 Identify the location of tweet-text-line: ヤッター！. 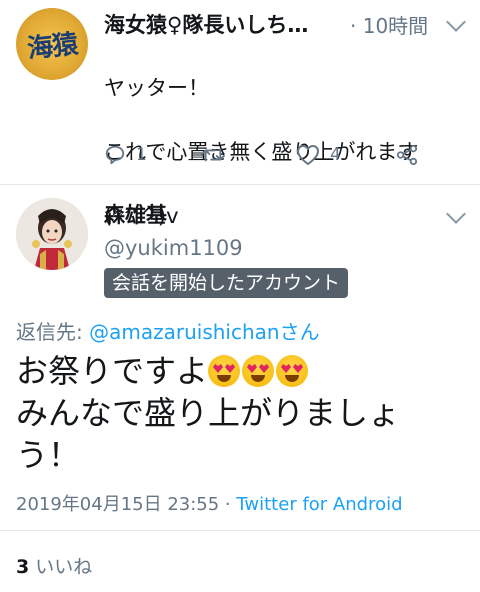
(156, 88).